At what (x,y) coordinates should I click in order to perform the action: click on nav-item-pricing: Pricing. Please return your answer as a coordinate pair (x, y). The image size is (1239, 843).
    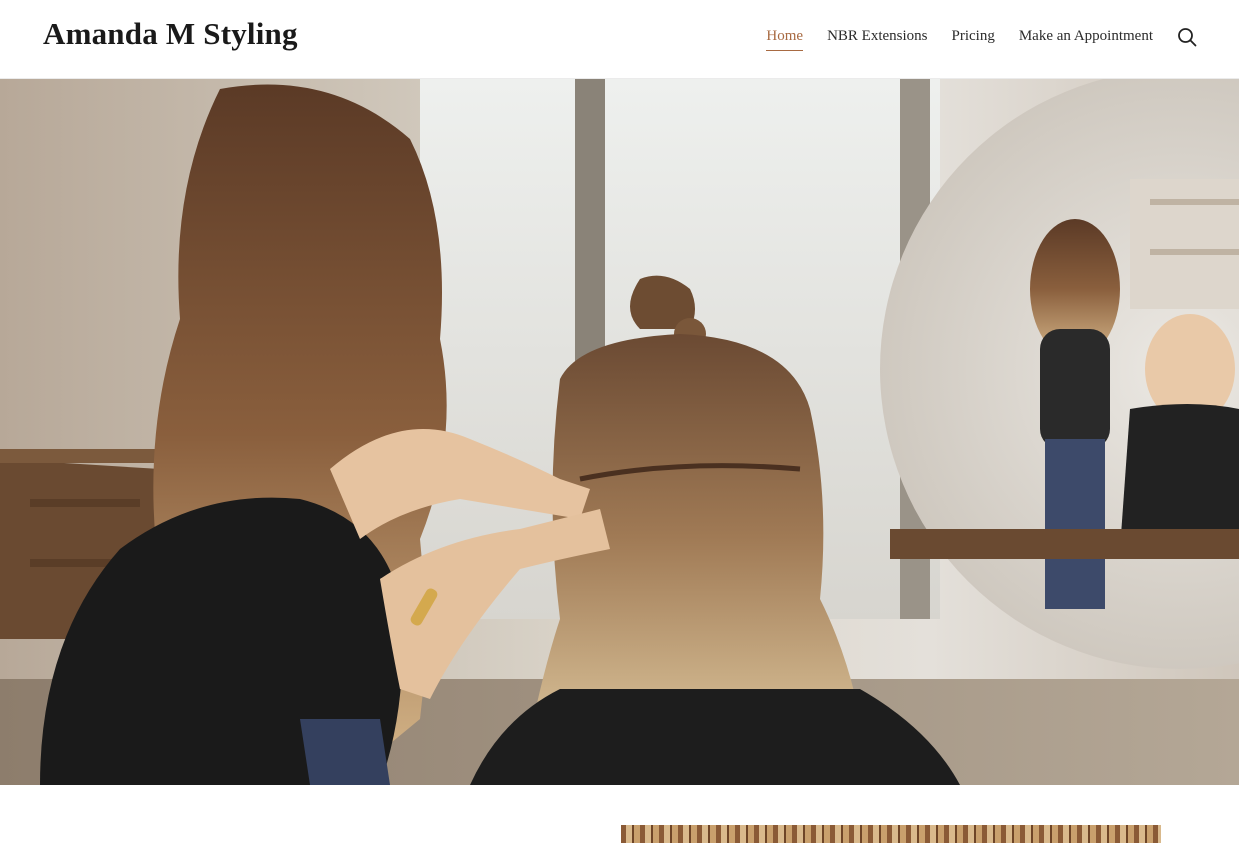
    Looking at the image, I should click on (973, 38).